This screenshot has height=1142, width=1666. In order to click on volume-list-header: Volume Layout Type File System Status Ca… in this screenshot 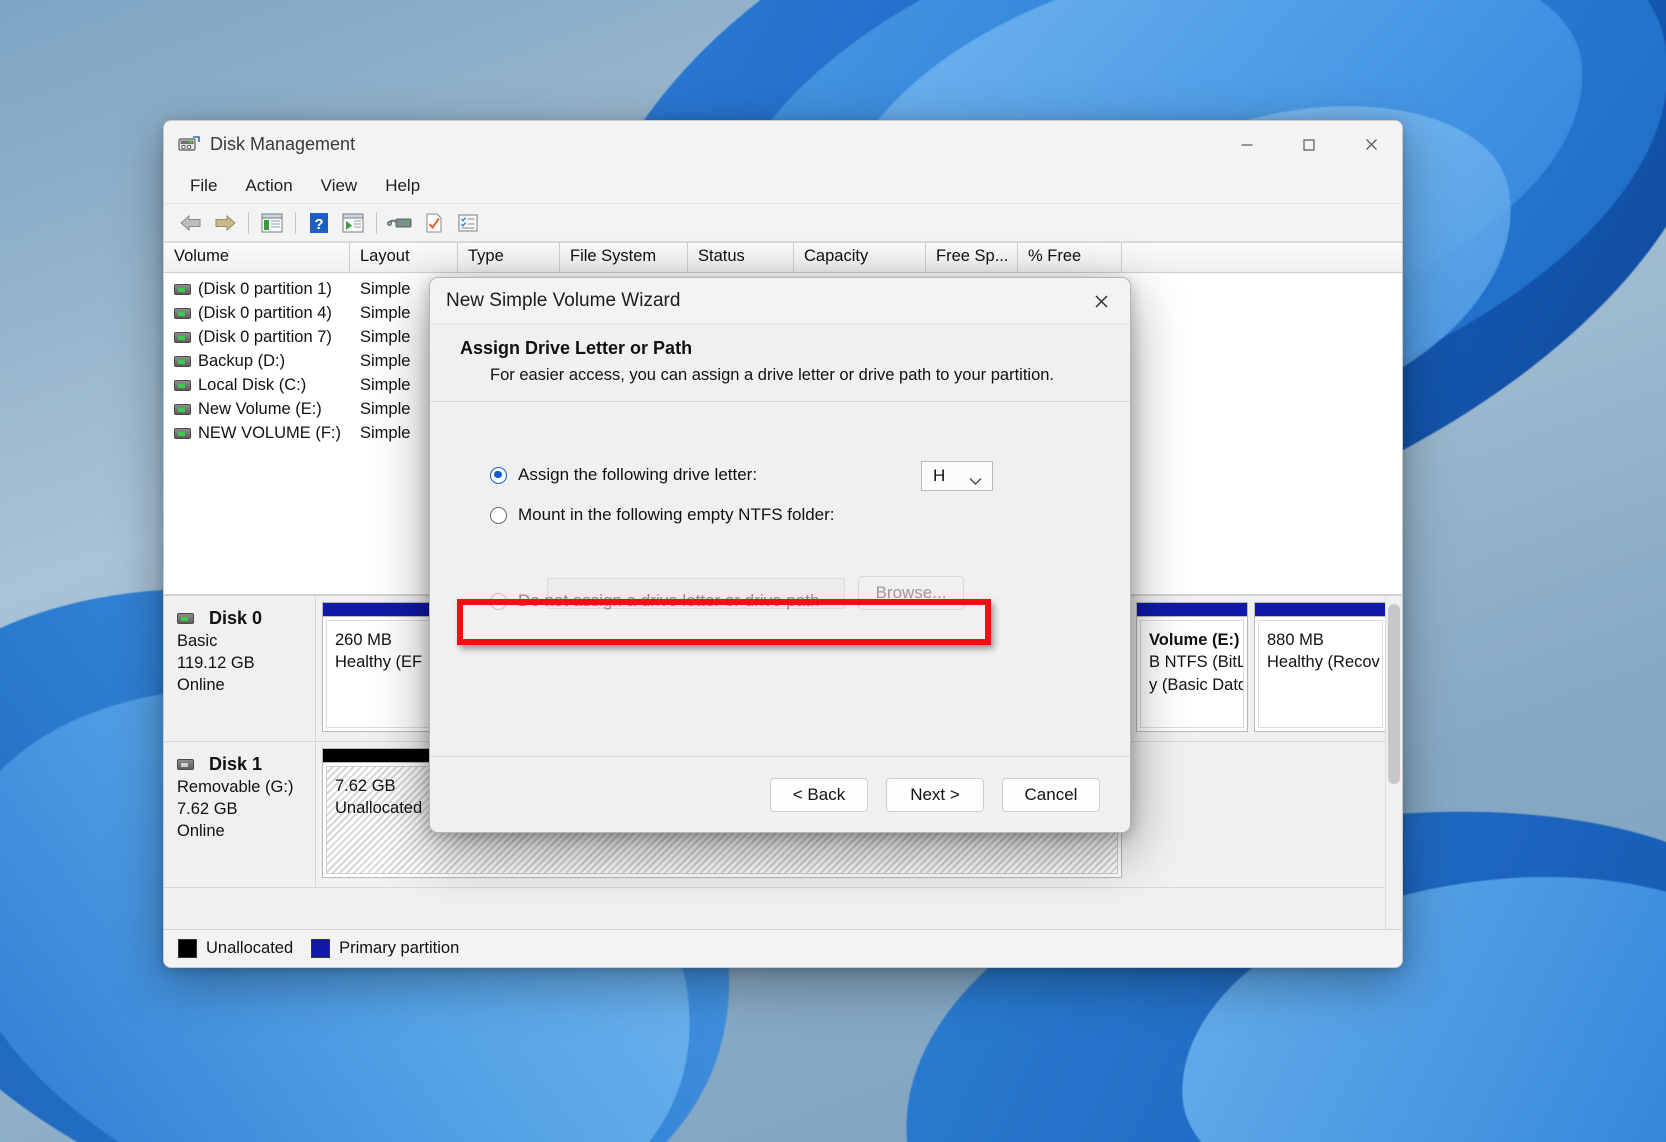, I will do `click(783, 258)`.